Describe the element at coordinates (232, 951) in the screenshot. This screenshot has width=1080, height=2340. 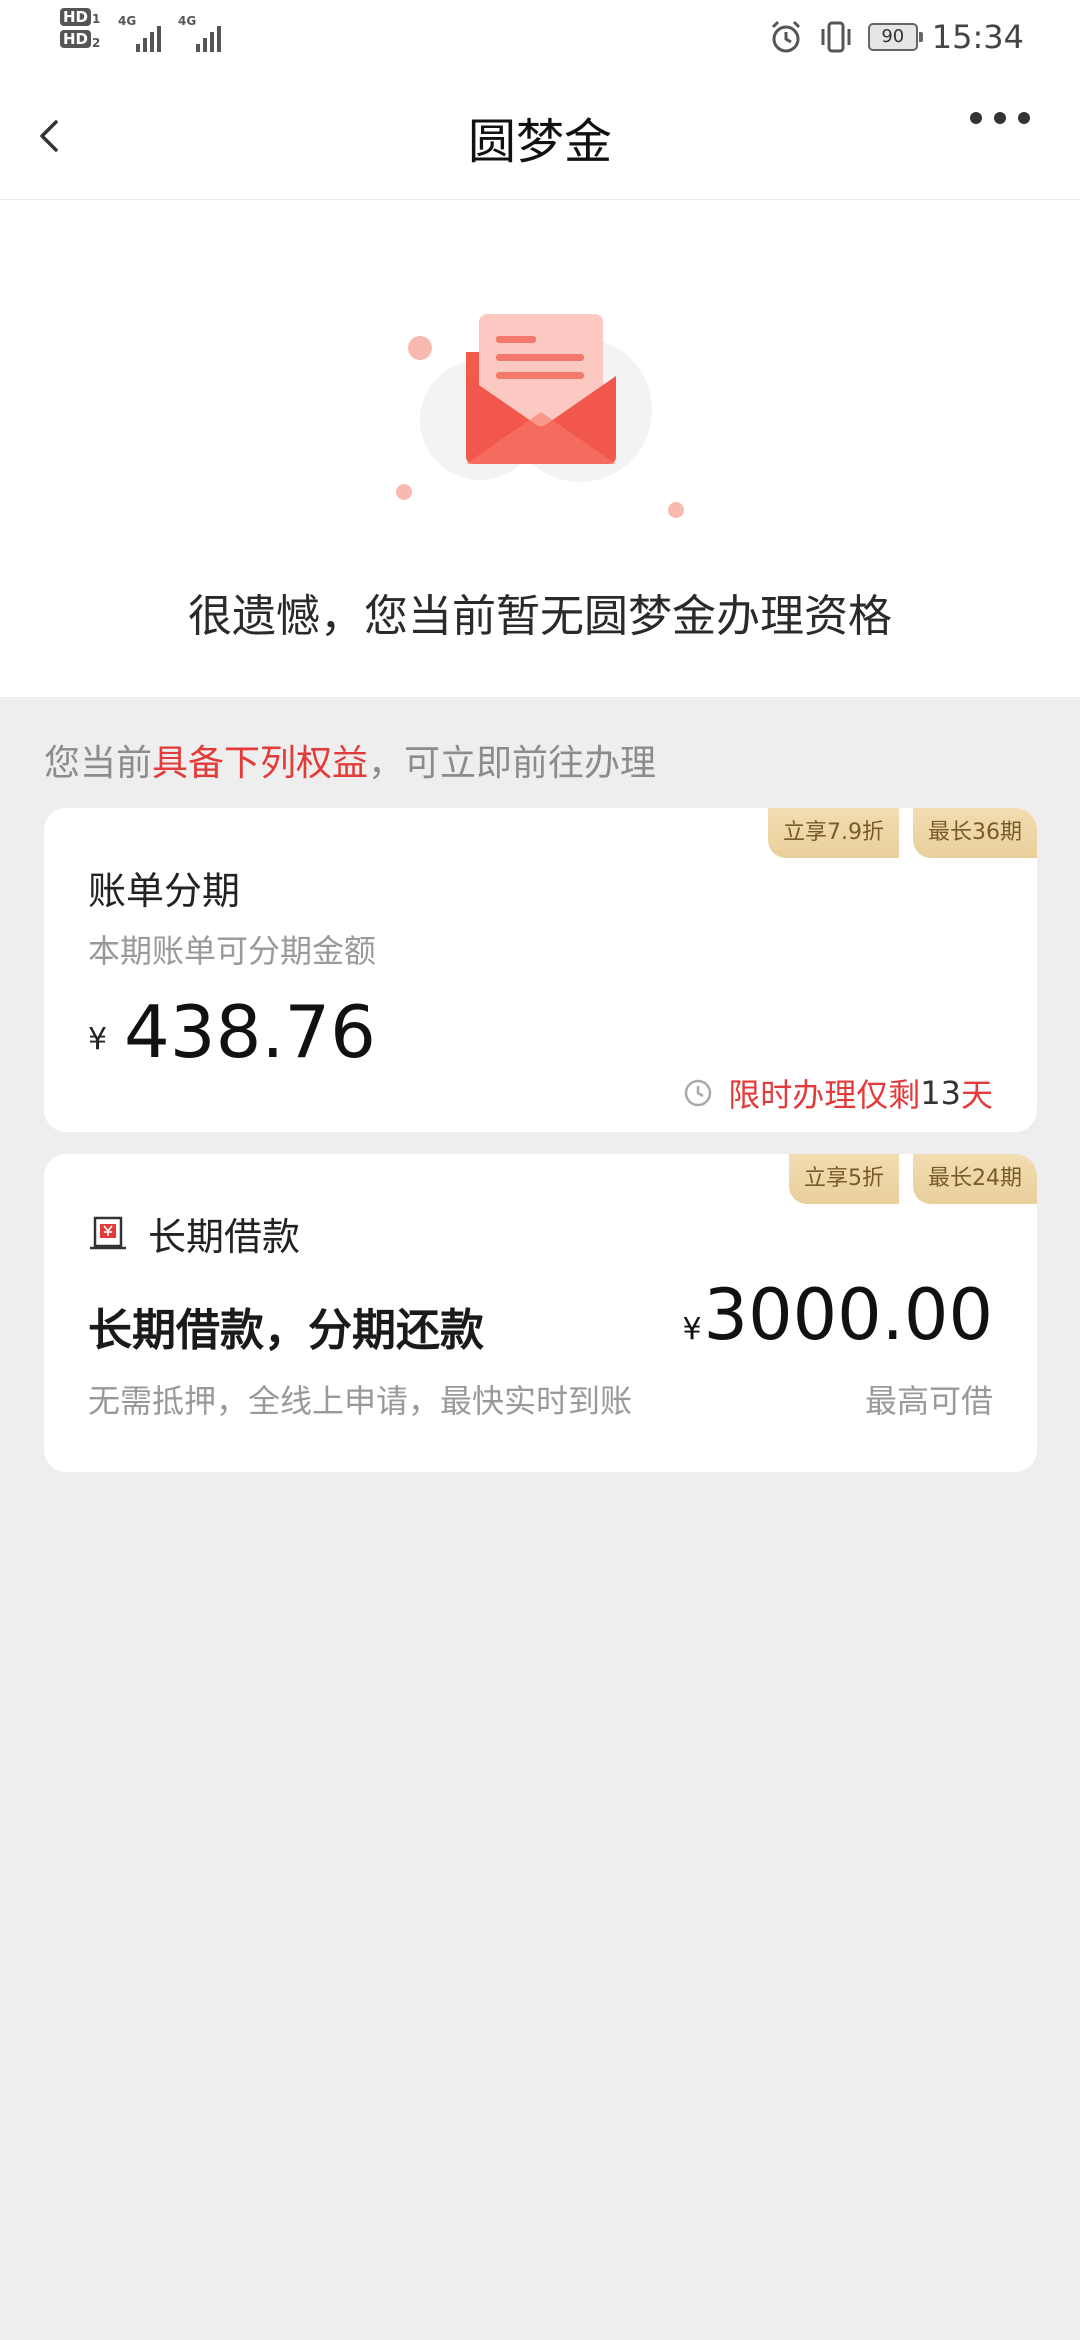
I see `card-subtitle: 本期账单可分期金额` at that location.